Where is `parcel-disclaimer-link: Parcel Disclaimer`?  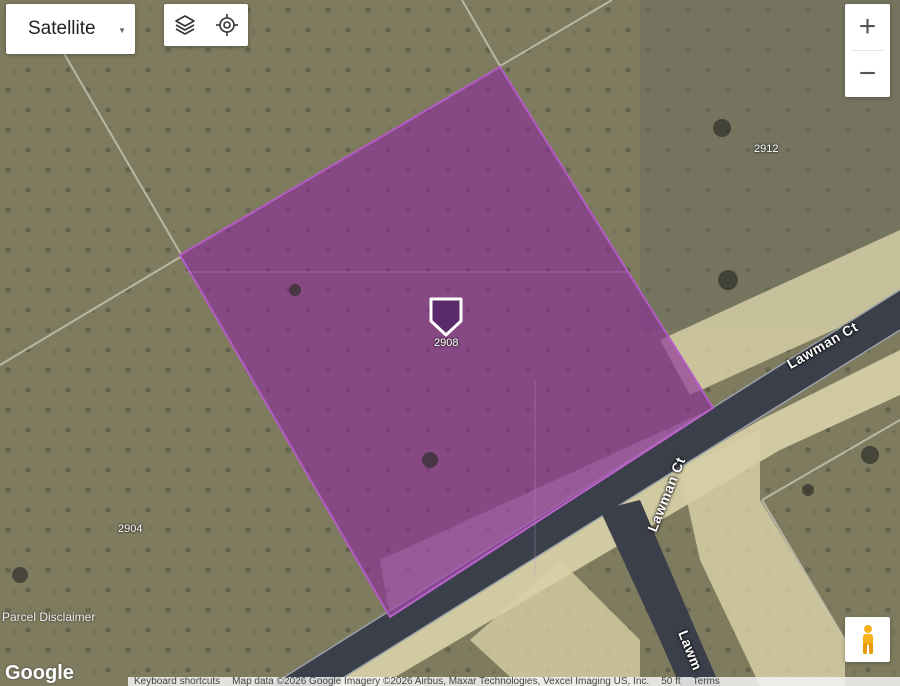
parcel-disclaimer-link: Parcel Disclaimer is located at coordinates (48, 617).